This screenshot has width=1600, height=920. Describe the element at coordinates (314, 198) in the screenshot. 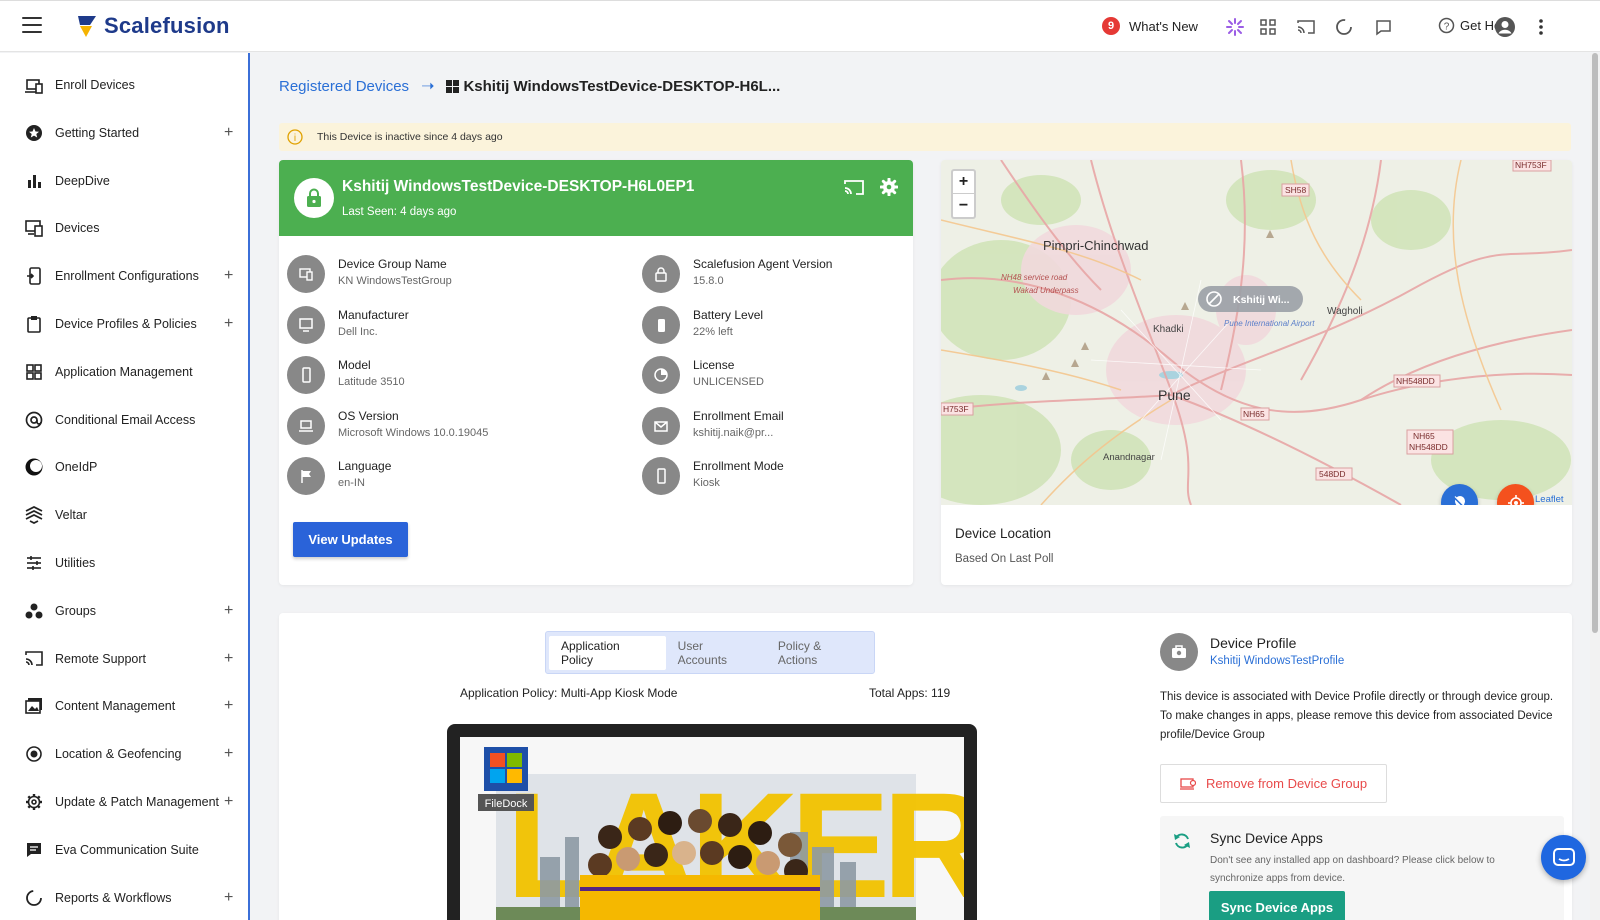

I see `lock-icon` at that location.